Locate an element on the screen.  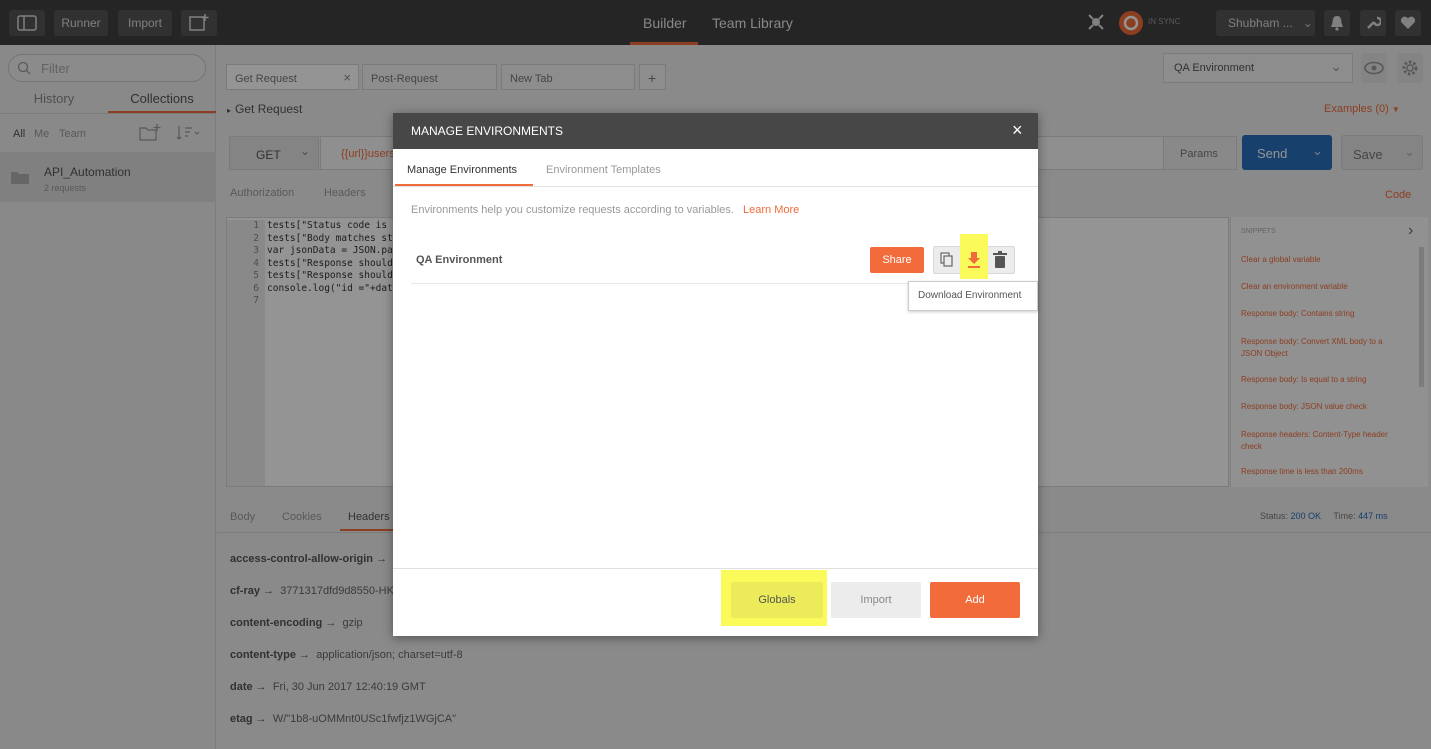
trash-icon is located at coordinates (1000, 259).